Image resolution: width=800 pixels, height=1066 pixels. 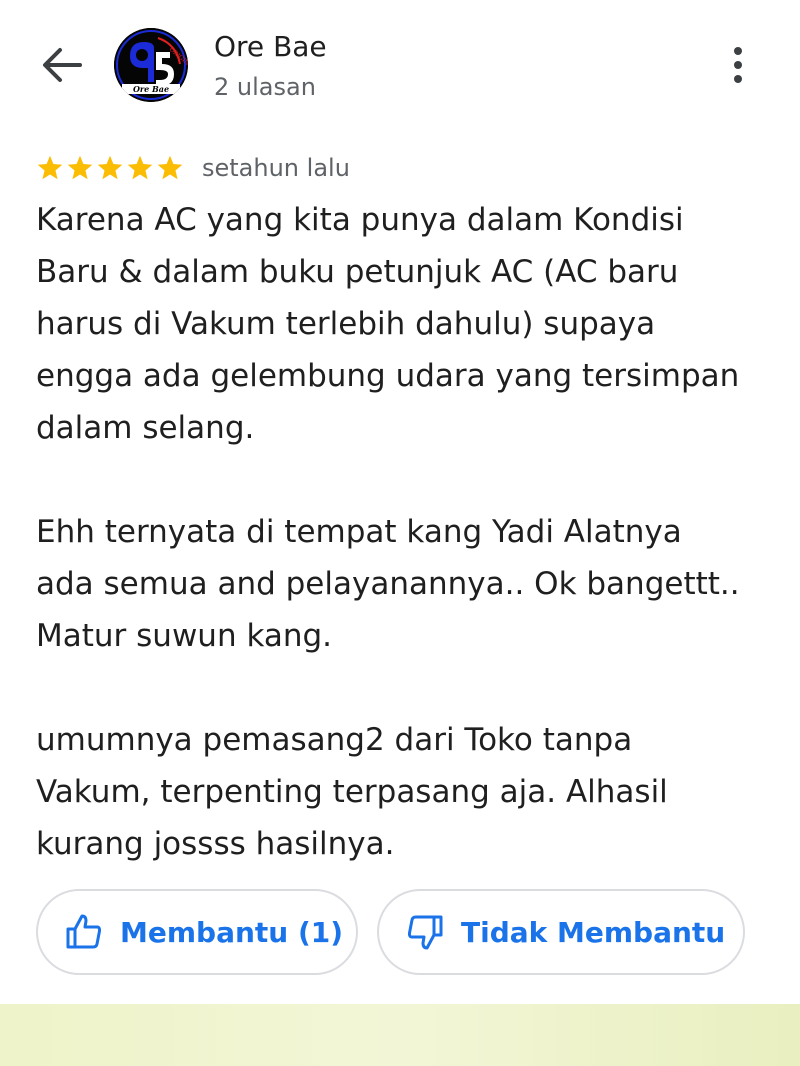 I want to click on not-helpful-label: Tidak Membantu, so click(x=593, y=932).